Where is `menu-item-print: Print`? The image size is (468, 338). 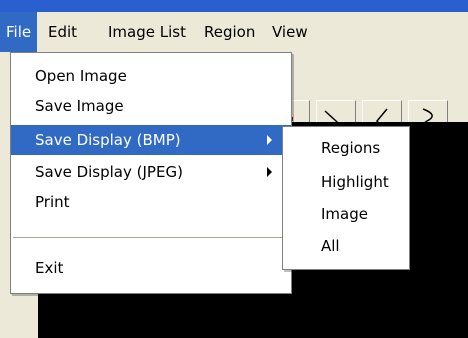 menu-item-print: Print is located at coordinates (151, 202).